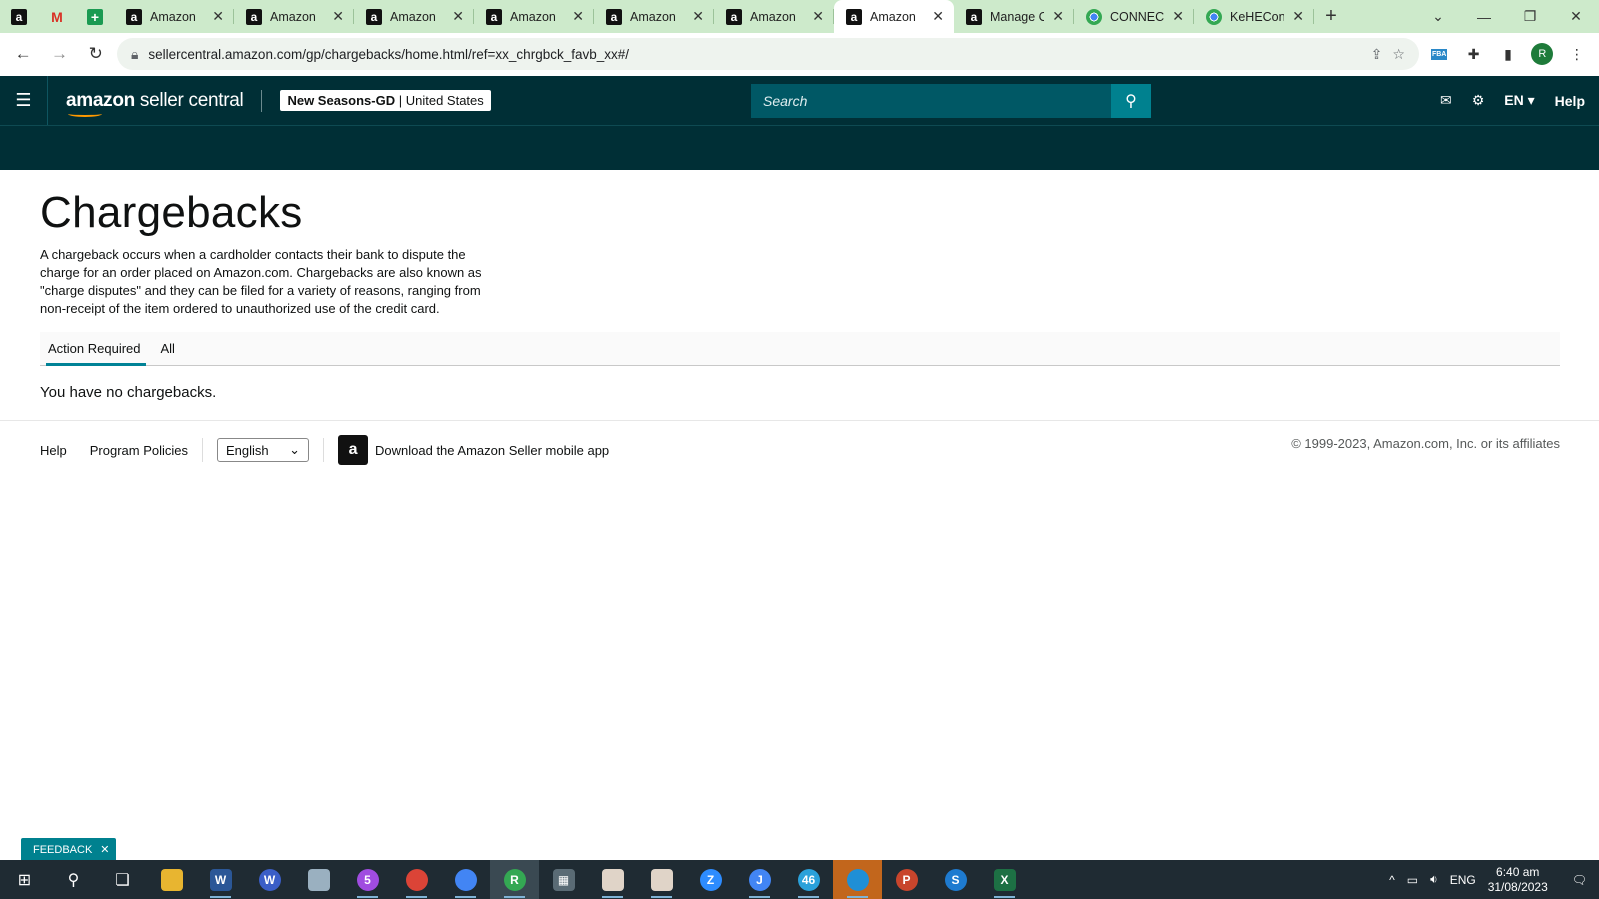 Image resolution: width=1599 pixels, height=899 pixels. I want to click on taskbar-calculator: ▦, so click(563, 879).